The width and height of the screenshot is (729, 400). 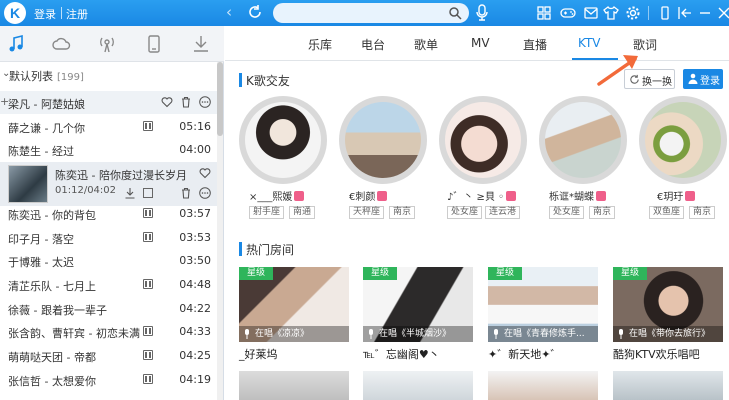 I want to click on tab-radio: 电台, so click(x=373, y=44).